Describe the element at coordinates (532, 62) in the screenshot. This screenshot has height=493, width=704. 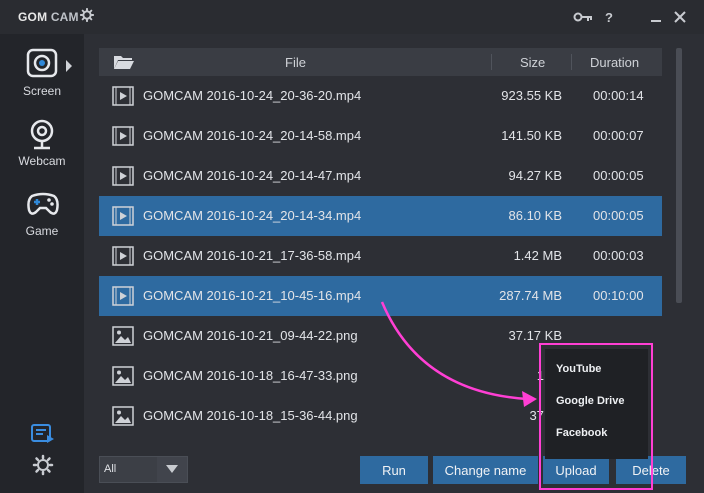
I see `column-header-size: Size` at that location.